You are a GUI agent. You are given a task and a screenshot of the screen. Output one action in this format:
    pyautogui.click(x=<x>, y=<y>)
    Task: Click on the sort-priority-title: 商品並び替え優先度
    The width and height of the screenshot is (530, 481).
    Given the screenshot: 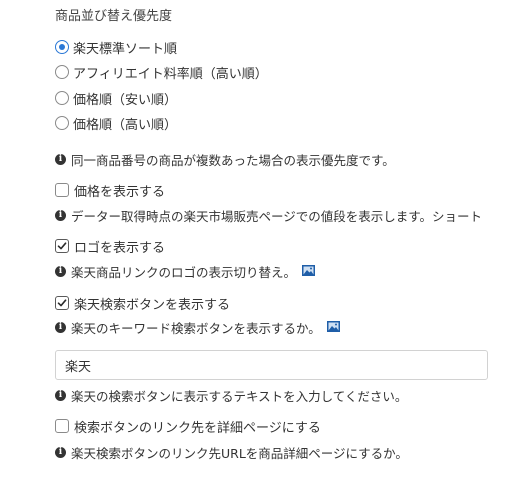 What is the action you would take?
    pyautogui.click(x=114, y=16)
    